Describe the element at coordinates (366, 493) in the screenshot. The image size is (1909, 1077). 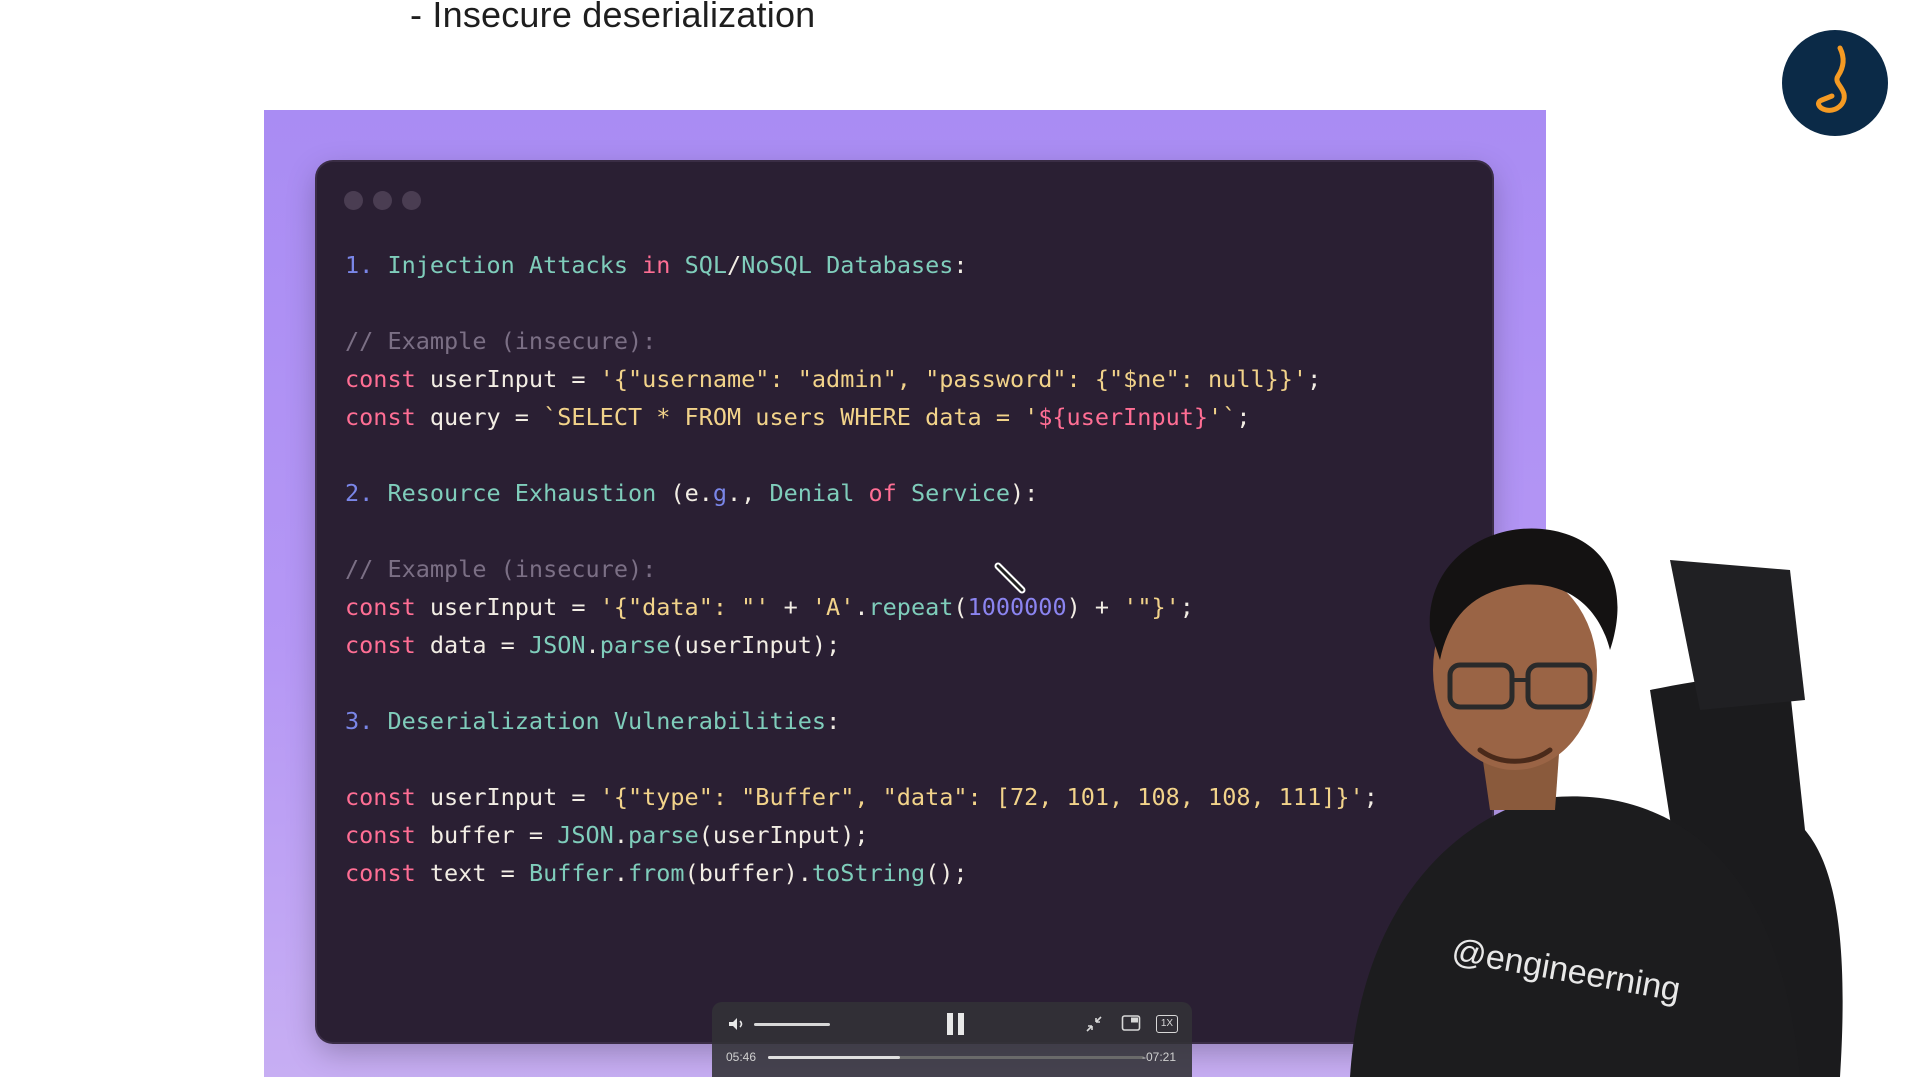
I see `code-token: 2.` at that location.